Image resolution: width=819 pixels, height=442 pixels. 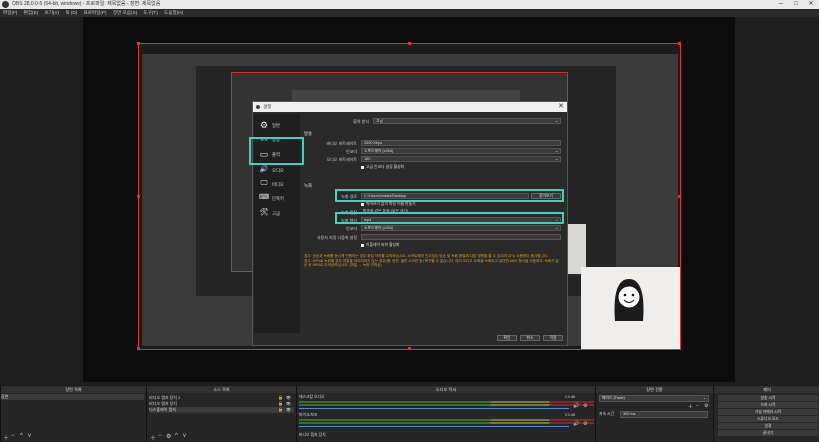 What do you see at coordinates (184, 436) in the screenshot?
I see `source-down-button: v` at bounding box center [184, 436].